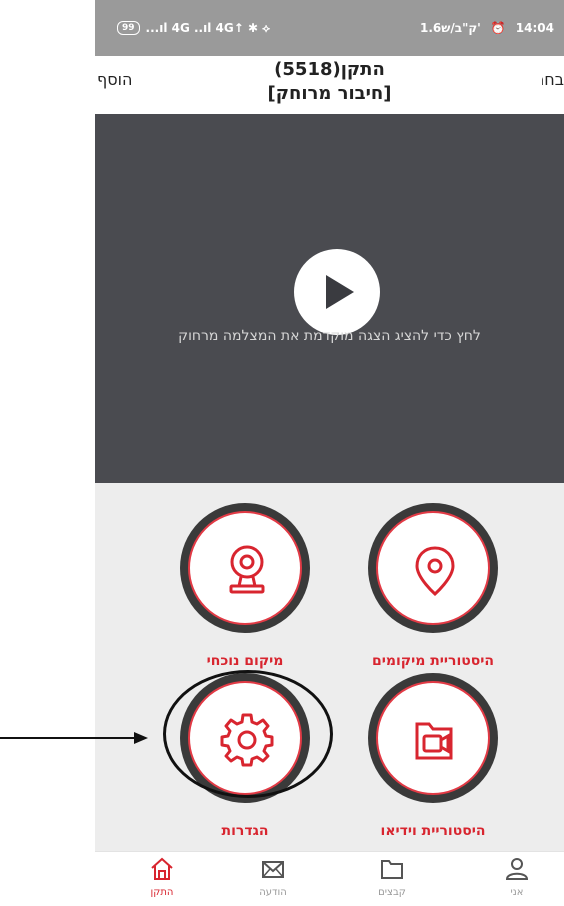 The image size is (564, 906). Describe the element at coordinates (245, 661) in the screenshot. I see `current-location-label: מיקום נוכחי` at that location.